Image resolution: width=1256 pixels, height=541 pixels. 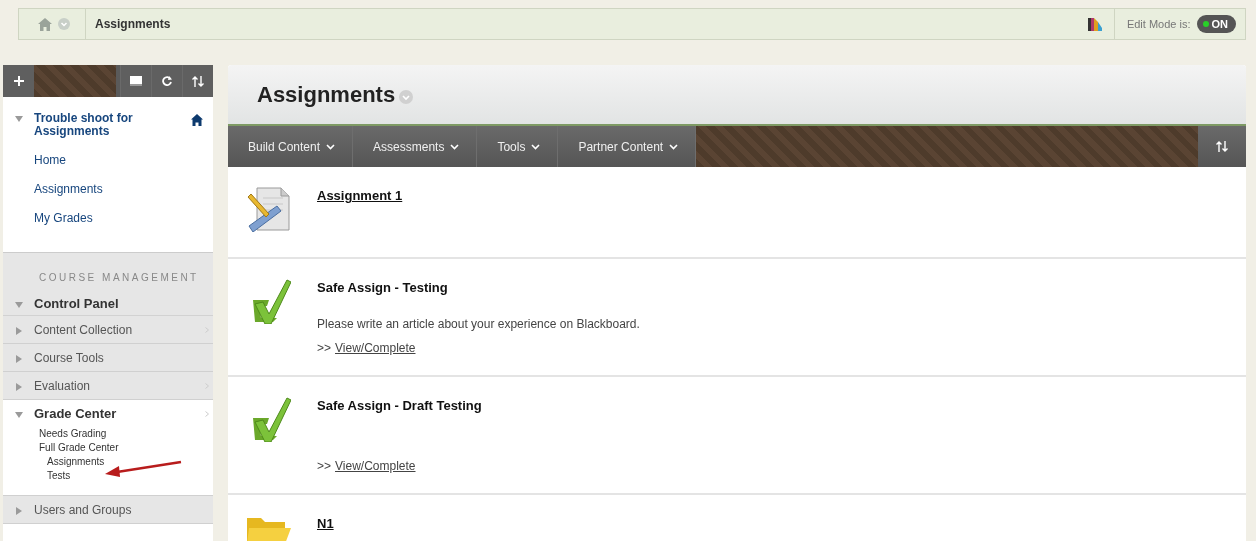 What do you see at coordinates (627, 146) in the screenshot?
I see `menu-button: Partner Content` at bounding box center [627, 146].